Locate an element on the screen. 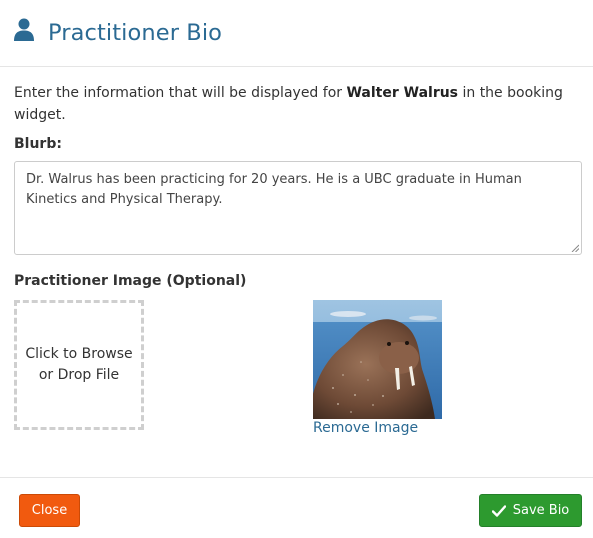 The width and height of the screenshot is (593, 538). resize-grip-icon is located at coordinates (575, 248).